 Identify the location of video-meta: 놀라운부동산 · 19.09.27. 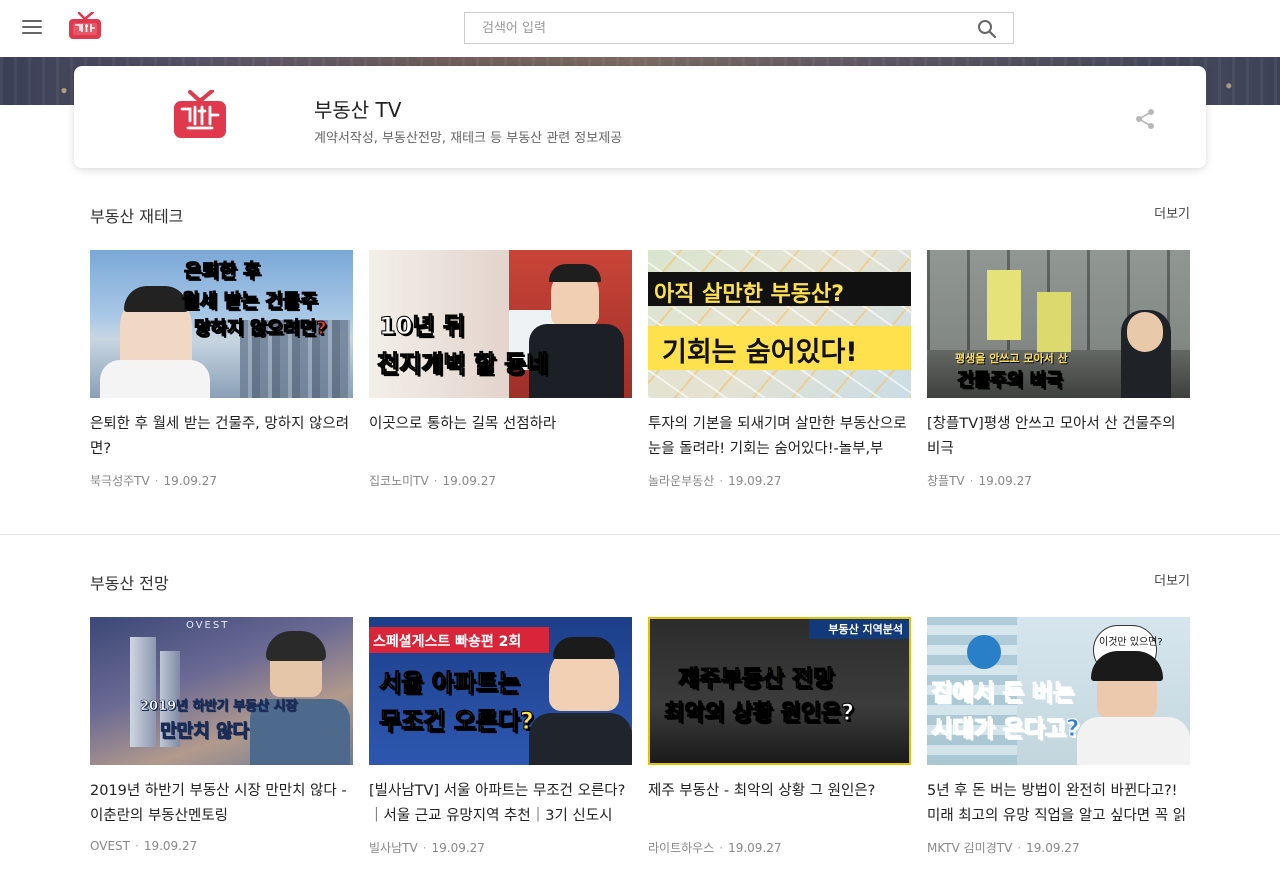
(715, 481).